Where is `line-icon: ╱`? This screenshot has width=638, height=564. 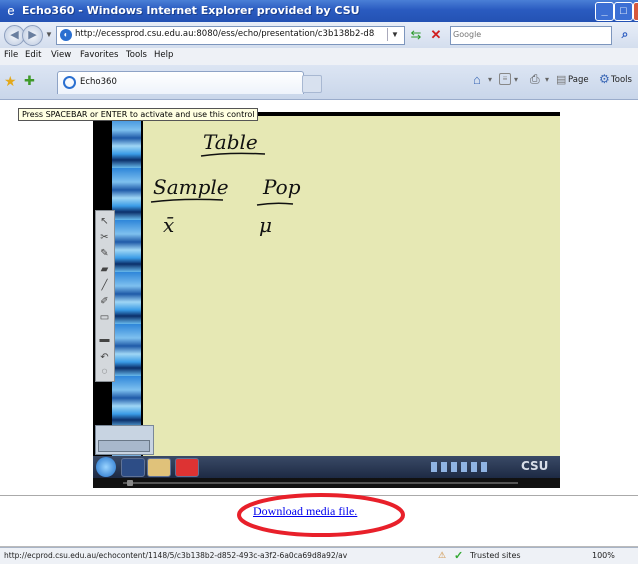 line-icon: ╱ is located at coordinates (104, 285).